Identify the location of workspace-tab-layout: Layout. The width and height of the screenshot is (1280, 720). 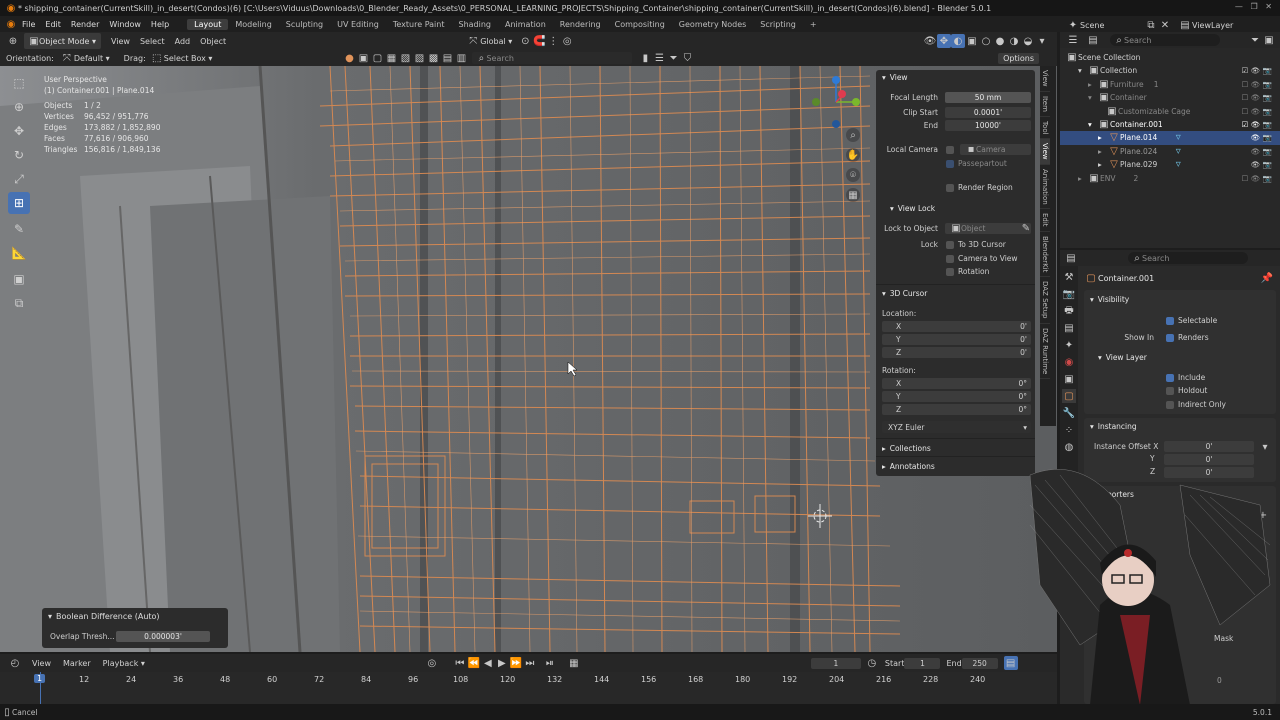
(208, 24).